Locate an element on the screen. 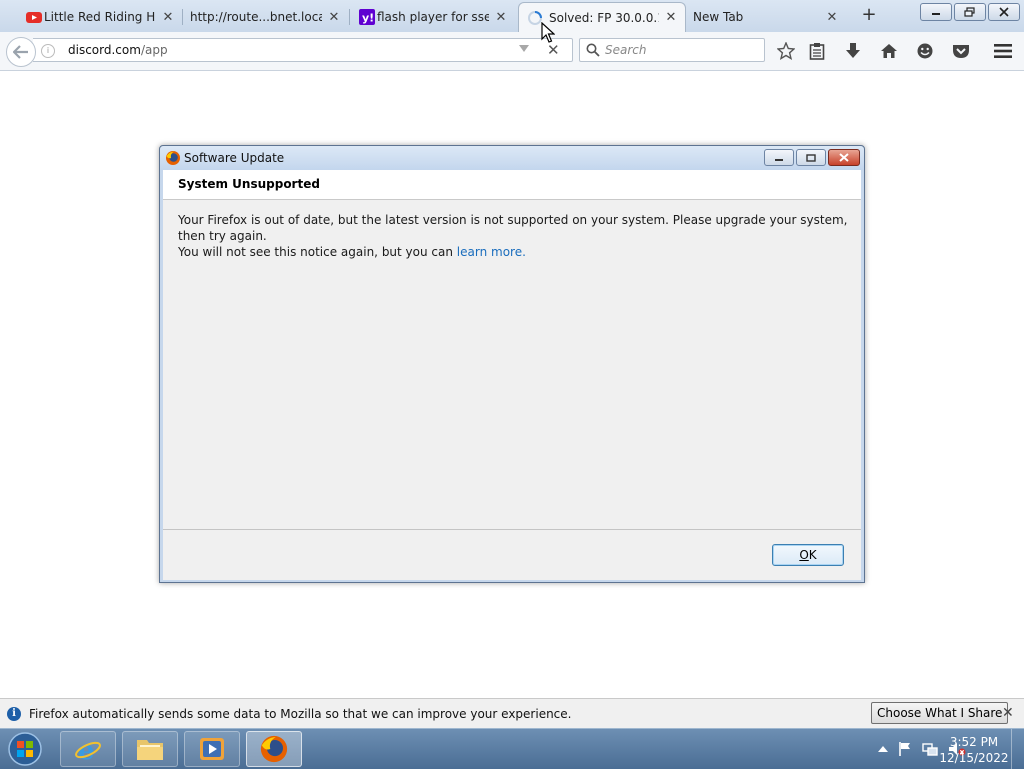 This screenshot has height=769, width=1024. tab-new-tab: New Tab ✕ is located at coordinates (766, 17).